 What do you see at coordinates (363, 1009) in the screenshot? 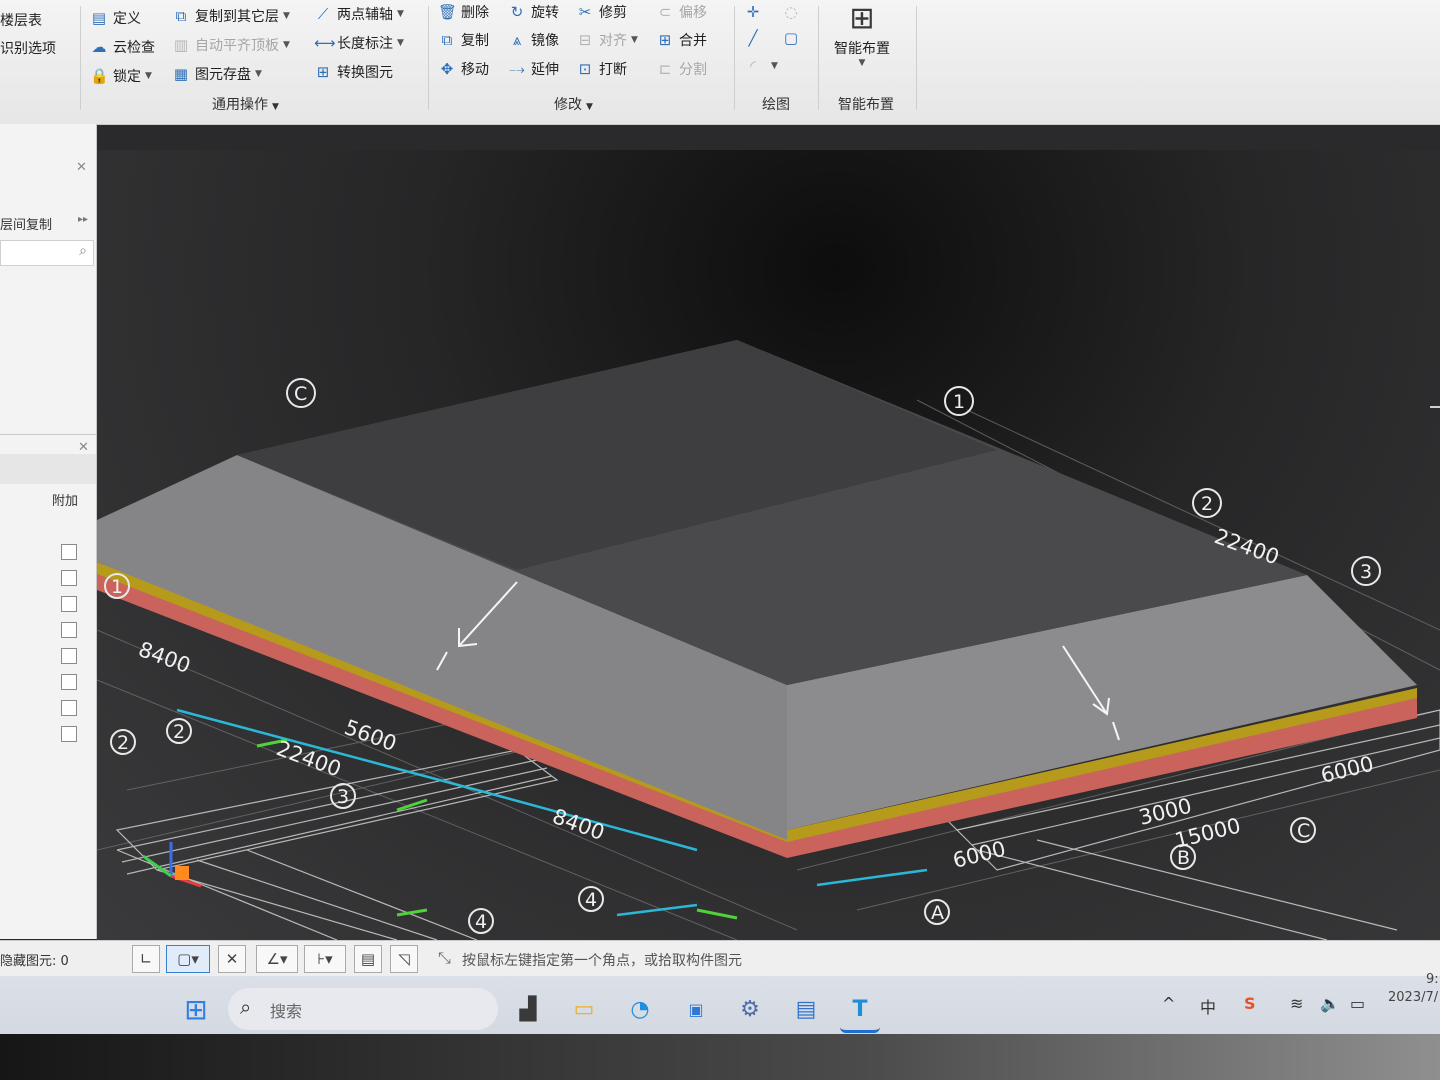
I see `taskbar-search-box: ⌕ 搜索` at bounding box center [363, 1009].